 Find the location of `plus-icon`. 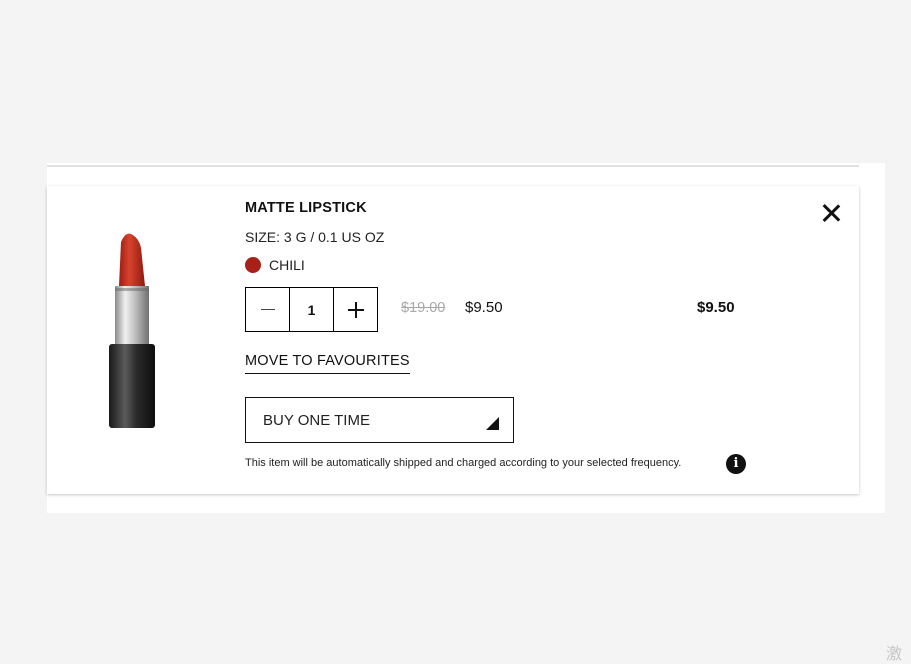

plus-icon is located at coordinates (355, 309).